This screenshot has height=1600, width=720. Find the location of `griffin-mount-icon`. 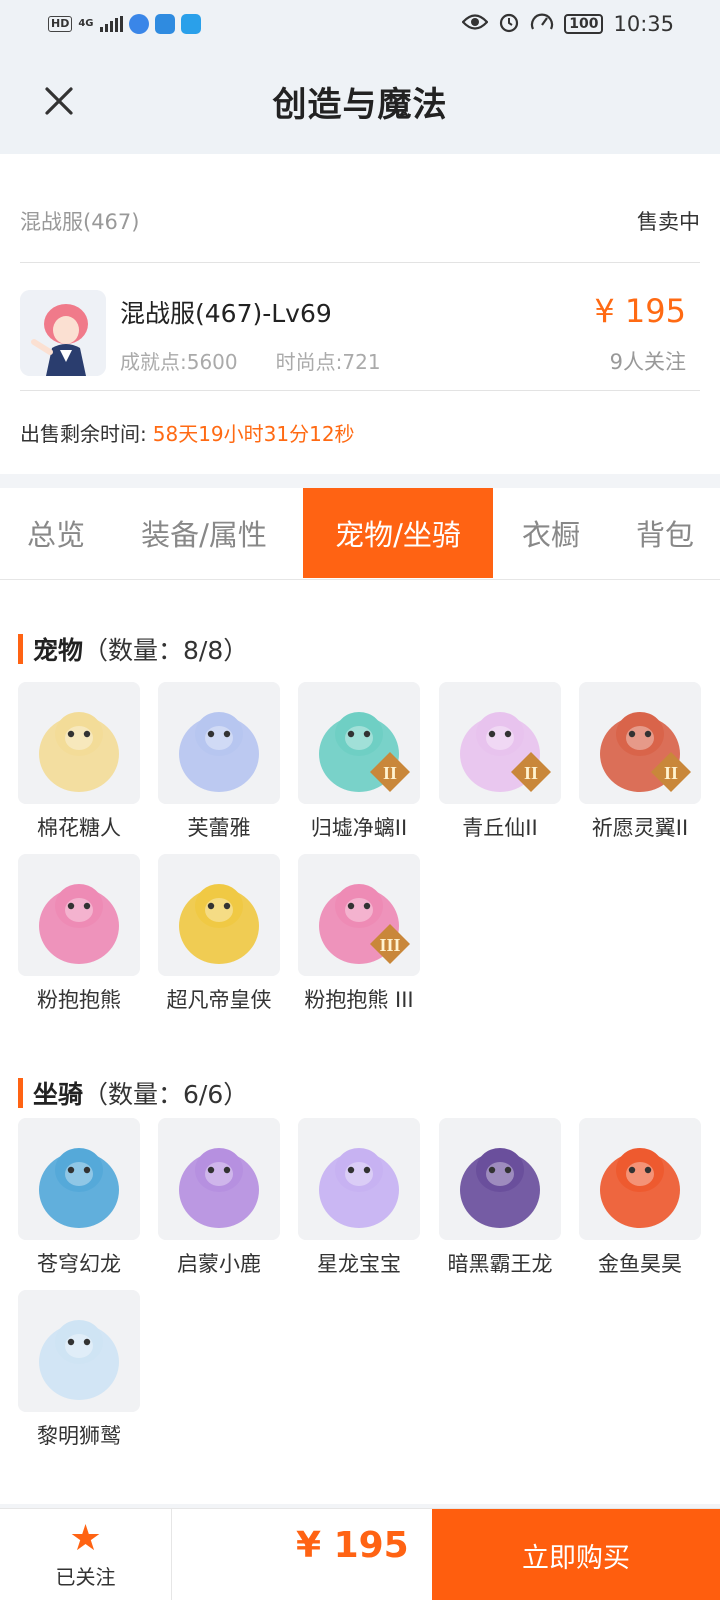

griffin-mount-icon is located at coordinates (79, 1351).